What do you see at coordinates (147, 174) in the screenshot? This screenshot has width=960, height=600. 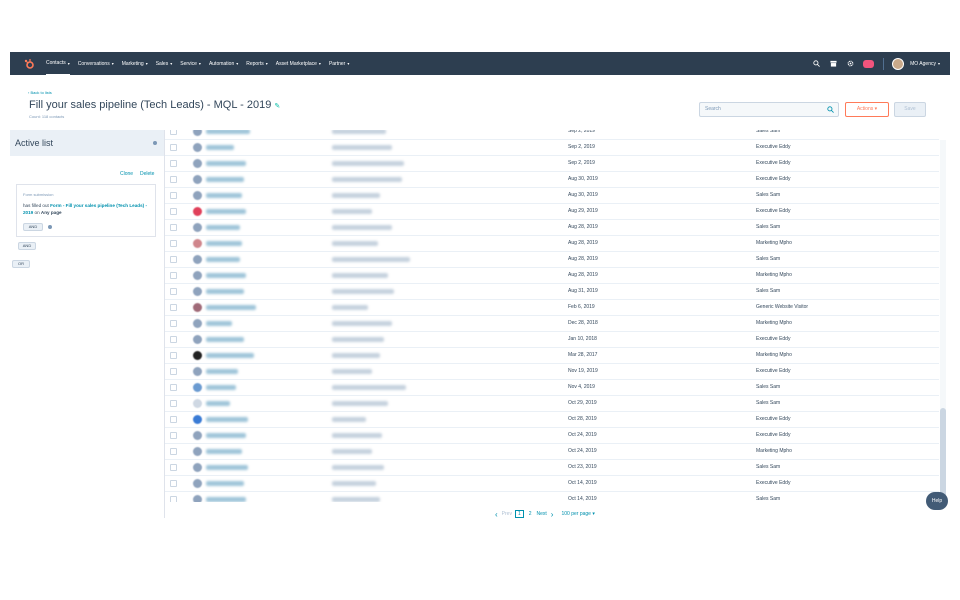 I see `delete-filter-link: Delete` at bounding box center [147, 174].